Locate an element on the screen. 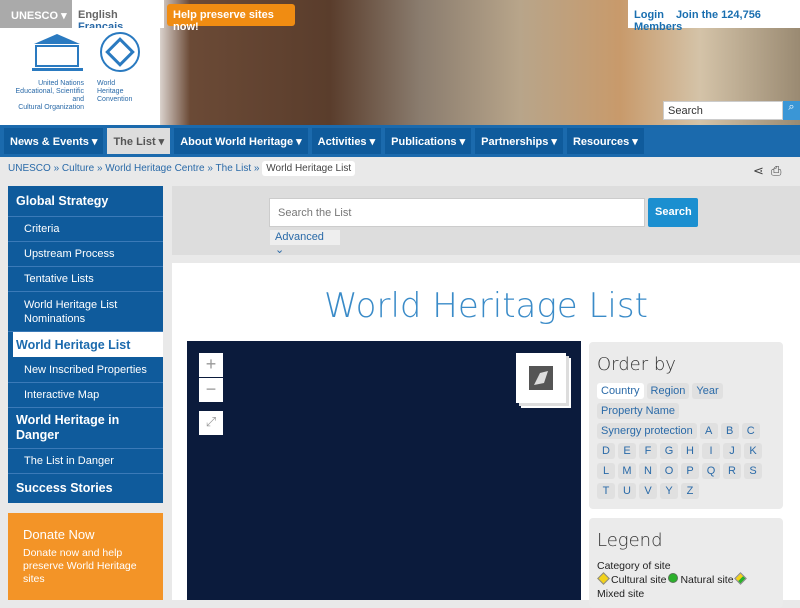 This screenshot has height=608, width=800. order-by-letter: C is located at coordinates (750, 431).